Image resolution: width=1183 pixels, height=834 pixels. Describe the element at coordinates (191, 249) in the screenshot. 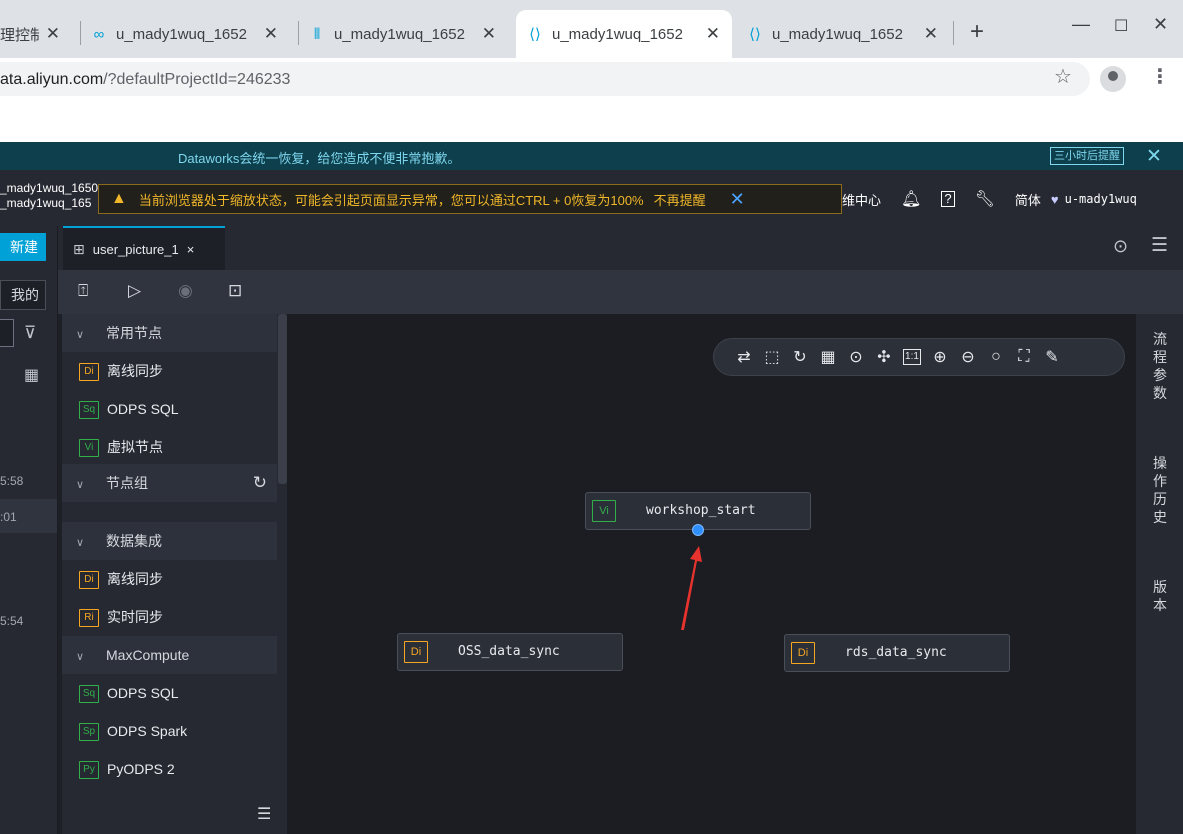

I see `close-icon: ×` at that location.